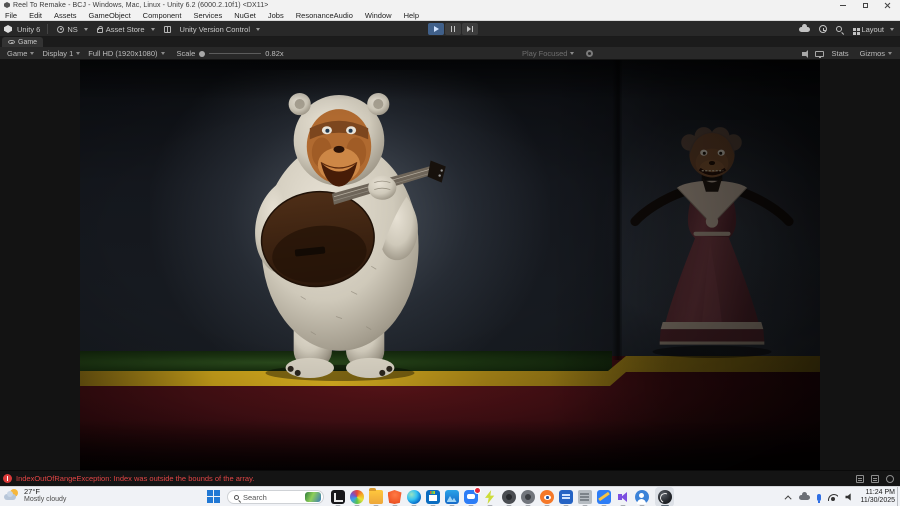  I want to click on cloud-icon, so click(805, 27).